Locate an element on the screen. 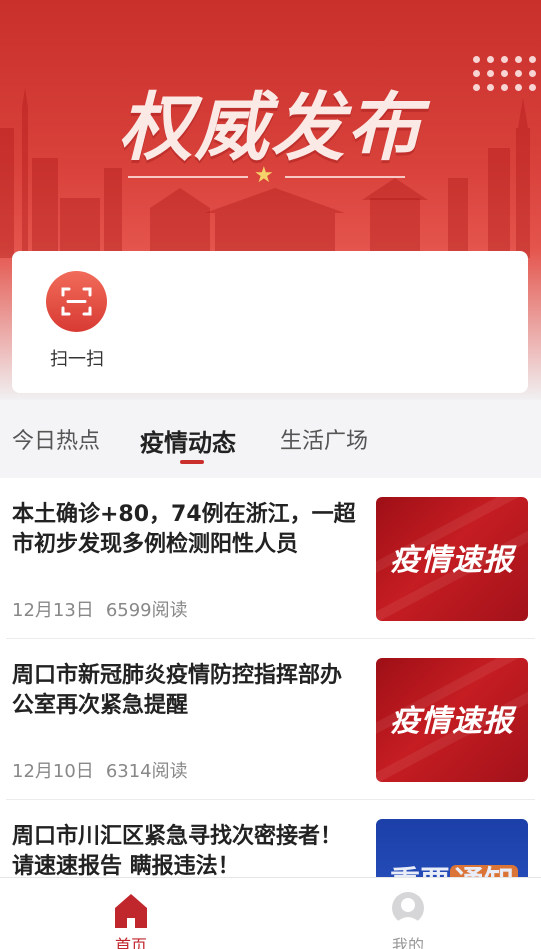 This screenshot has width=541, height=949. hero-divider-right is located at coordinates (345, 177).